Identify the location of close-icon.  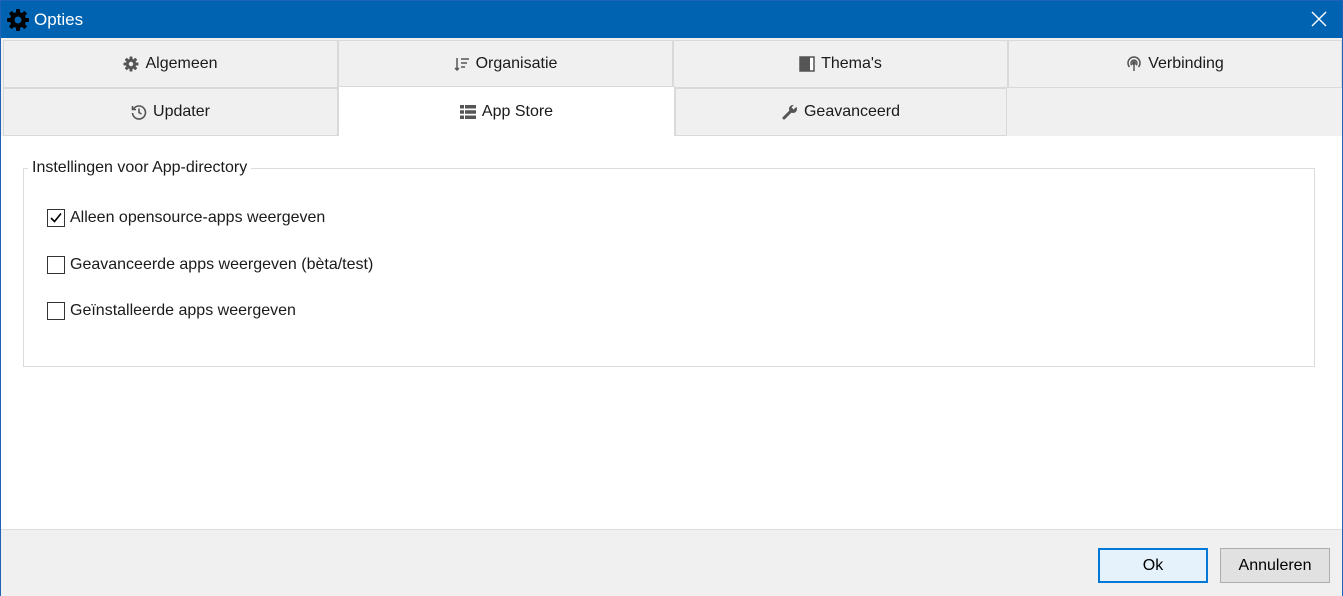
(1319, 19).